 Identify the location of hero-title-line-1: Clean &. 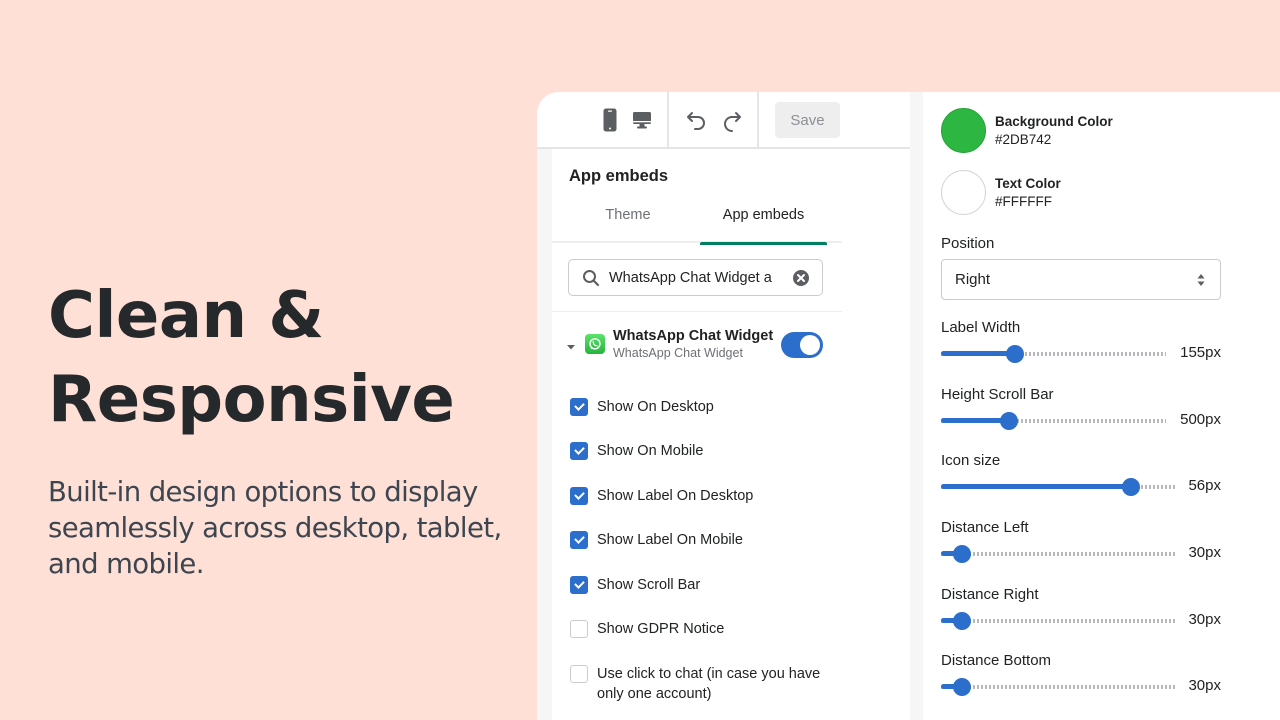
(186, 316).